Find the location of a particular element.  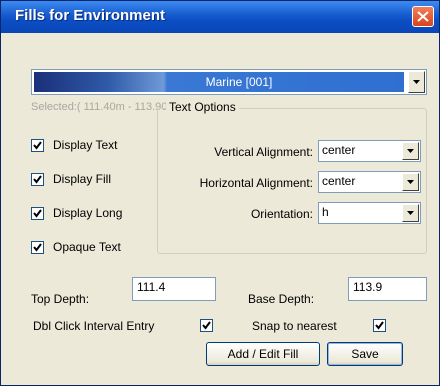

close-icon is located at coordinates (423, 16).